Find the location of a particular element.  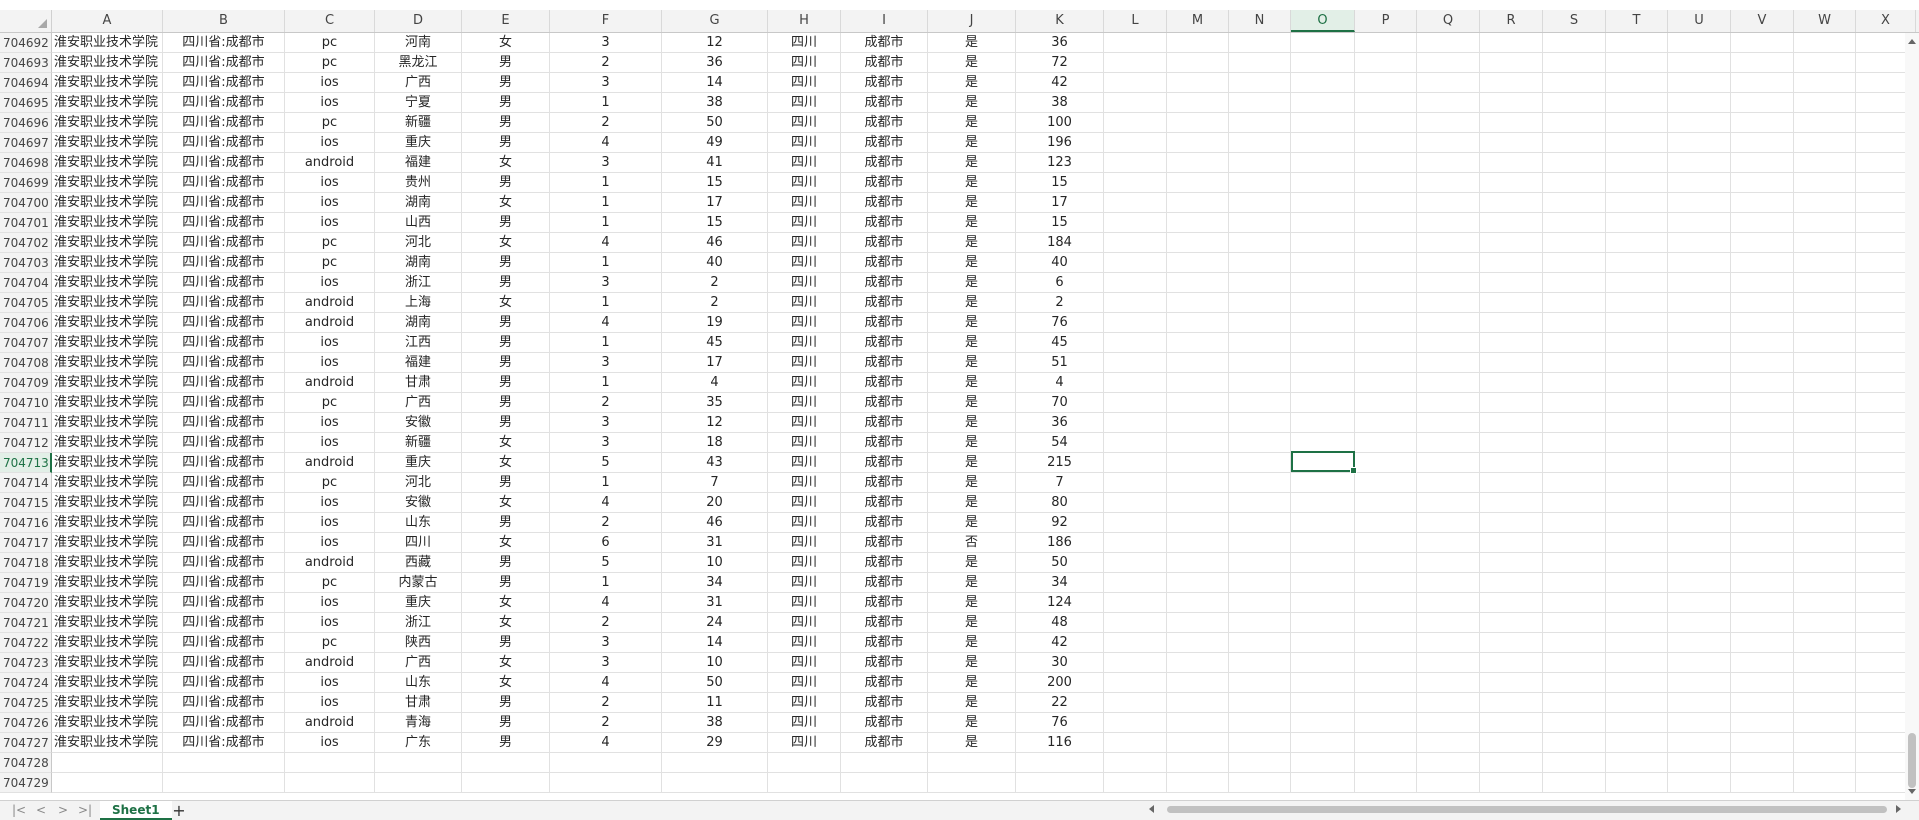

cell-h is located at coordinates (804, 763).